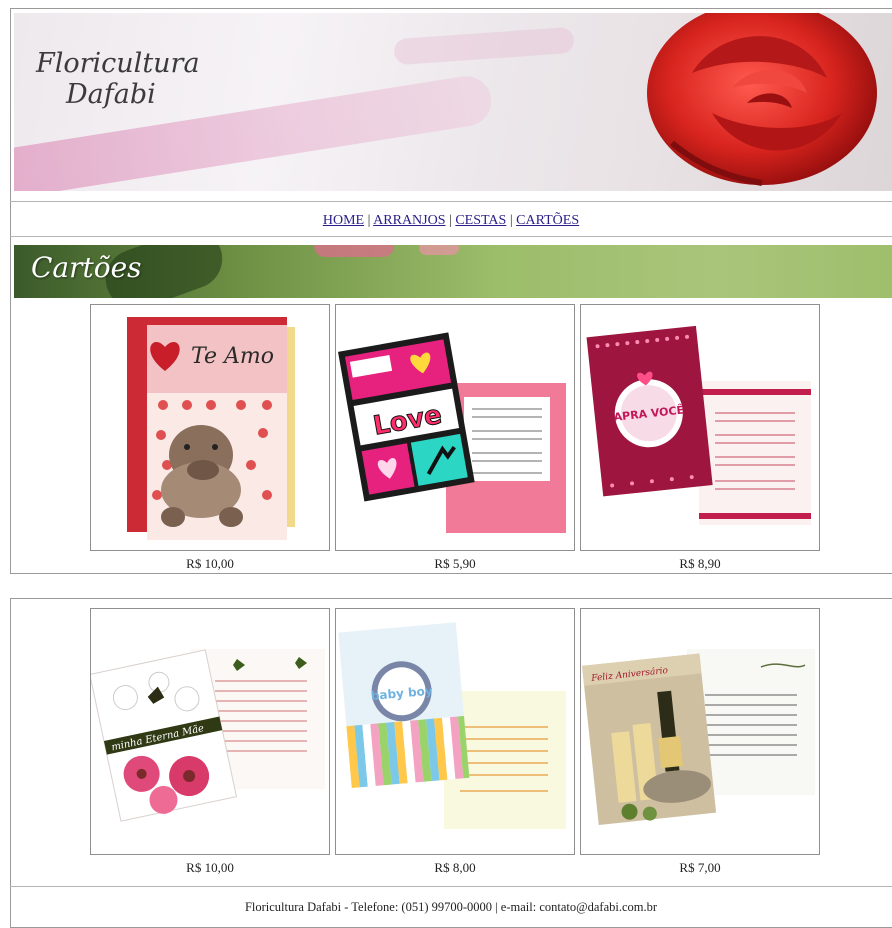 This screenshot has height=928, width=892. Describe the element at coordinates (232, 356) in the screenshot. I see `card-text: Te Amo` at that location.